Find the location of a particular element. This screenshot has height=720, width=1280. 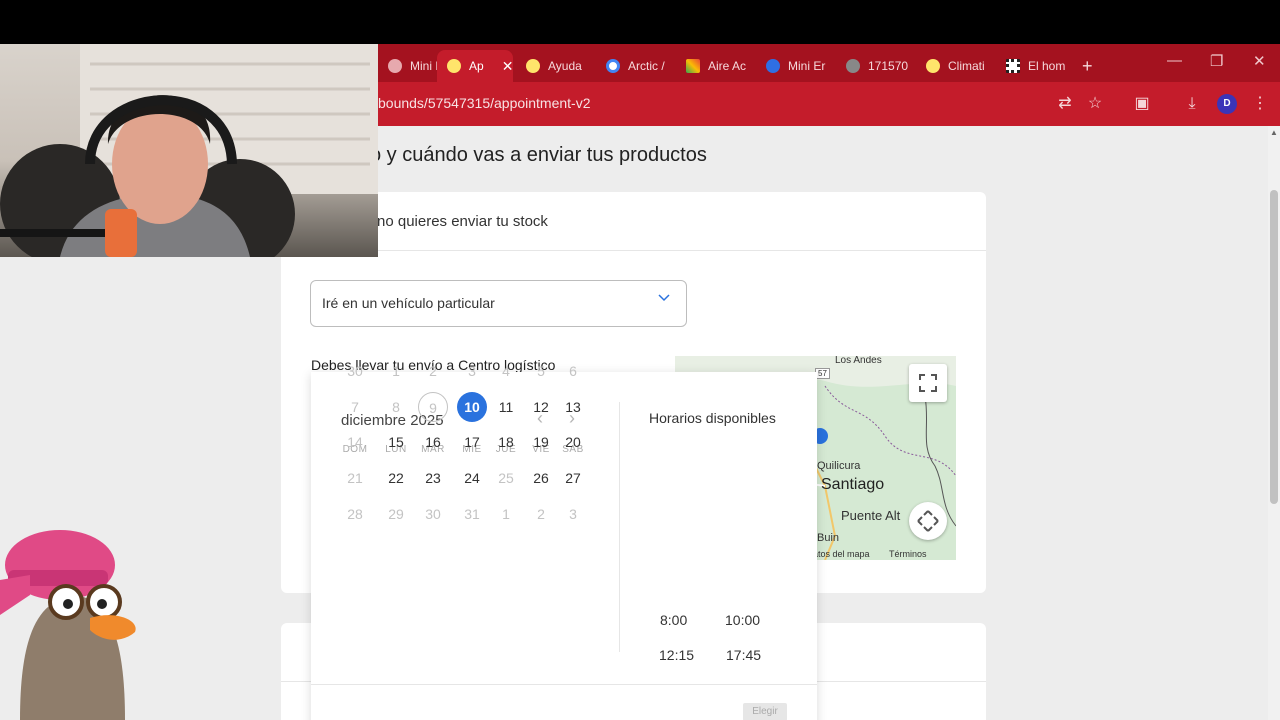

calendar-day: 13 is located at coordinates (573, 407).